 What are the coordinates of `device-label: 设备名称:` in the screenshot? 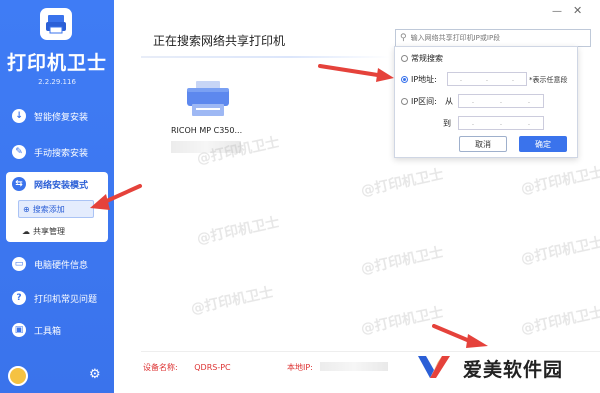 It's located at (160, 367).